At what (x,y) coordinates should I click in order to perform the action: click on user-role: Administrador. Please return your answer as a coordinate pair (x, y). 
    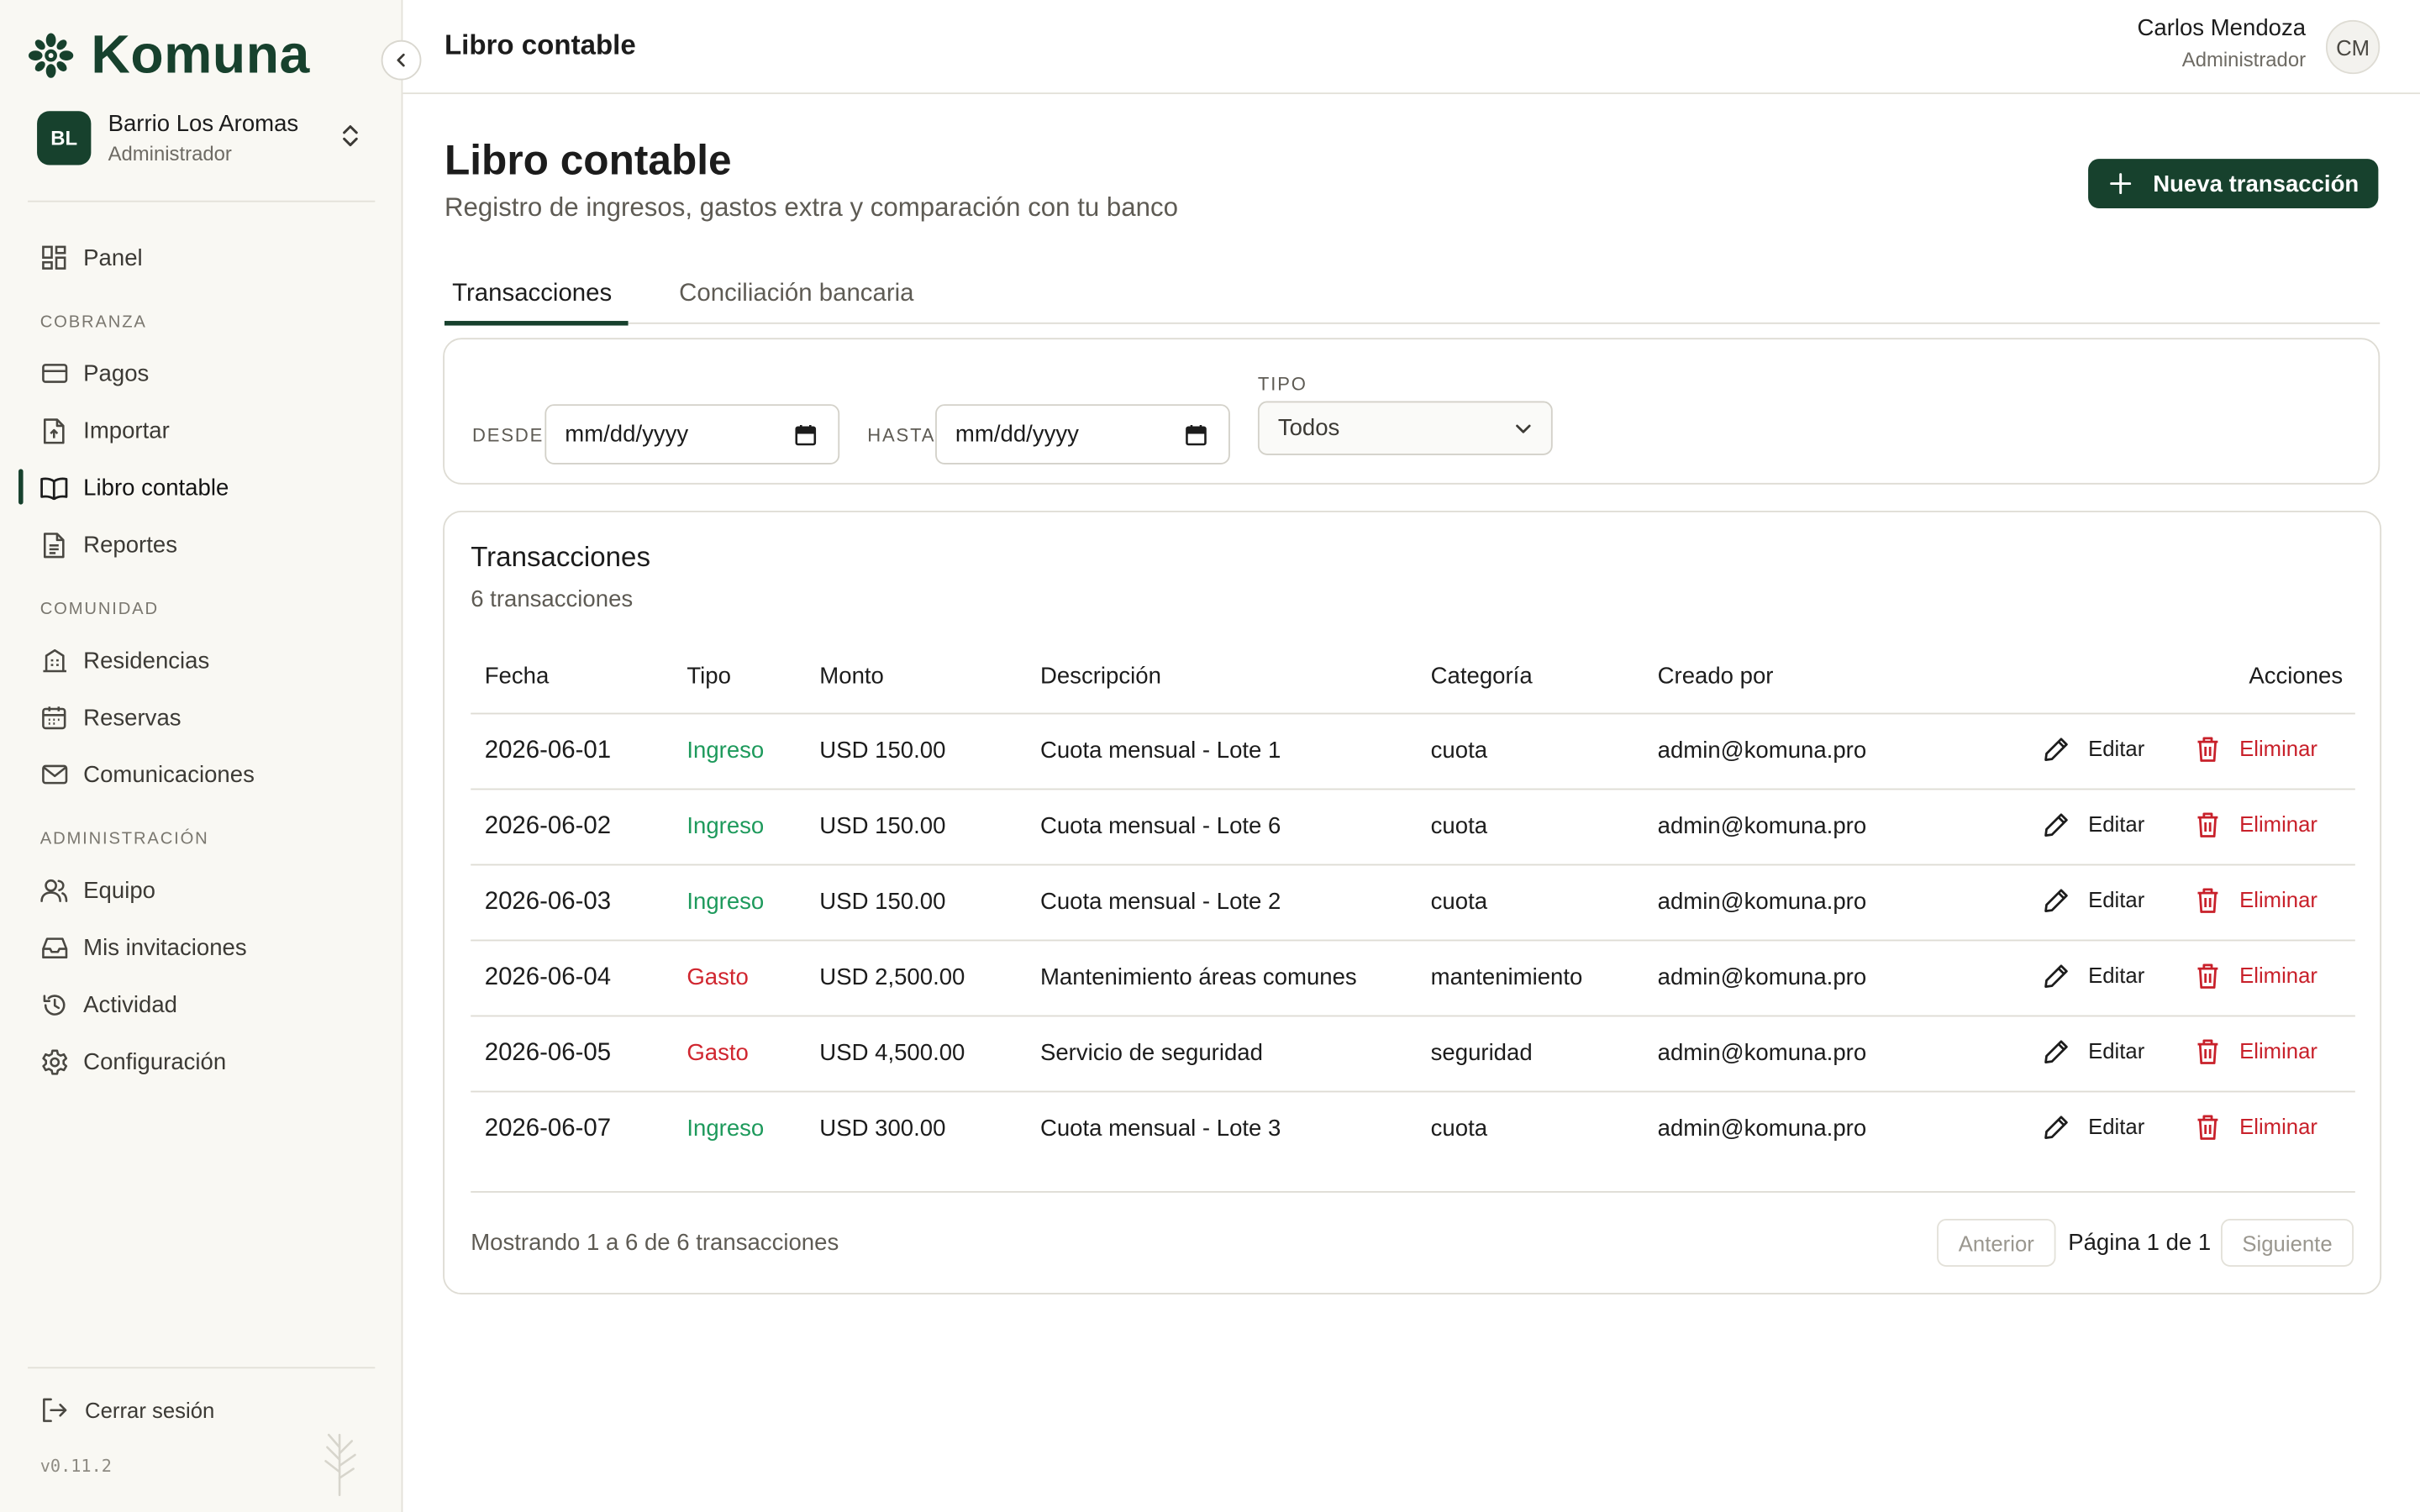
    Looking at the image, I should click on (2244, 59).